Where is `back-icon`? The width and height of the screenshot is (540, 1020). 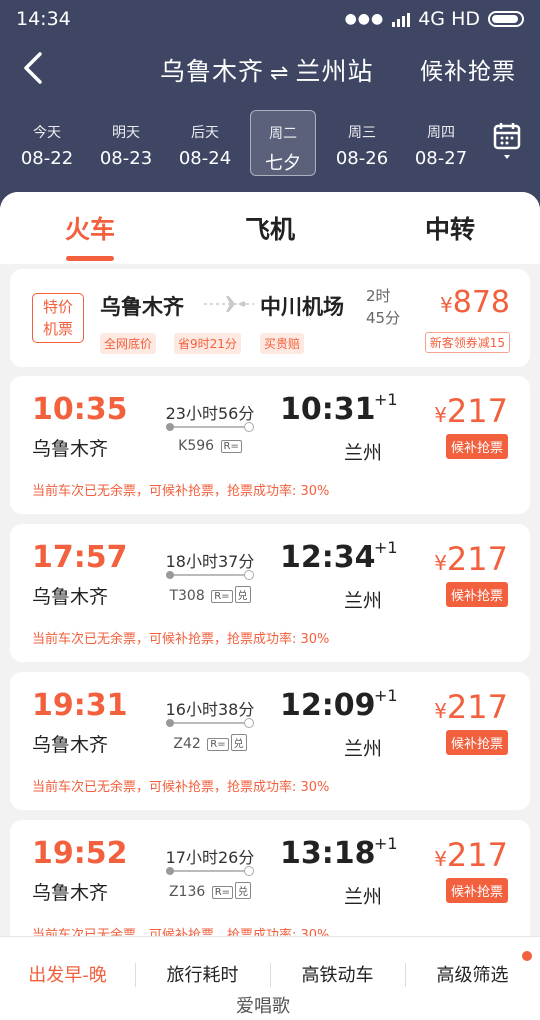 back-icon is located at coordinates (34, 68).